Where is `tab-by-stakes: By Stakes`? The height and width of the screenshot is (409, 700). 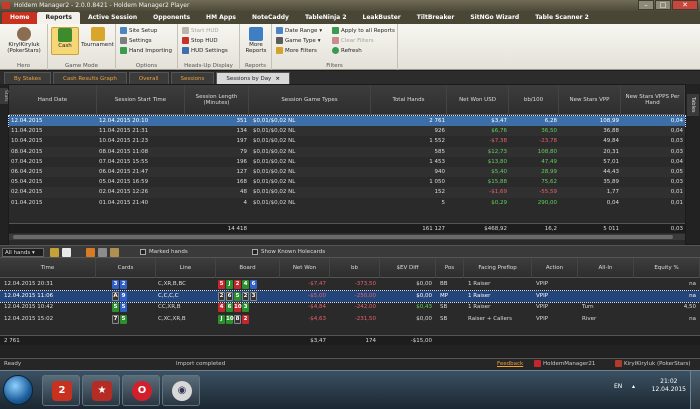 tab-by-stakes: By Stakes is located at coordinates (28, 78).